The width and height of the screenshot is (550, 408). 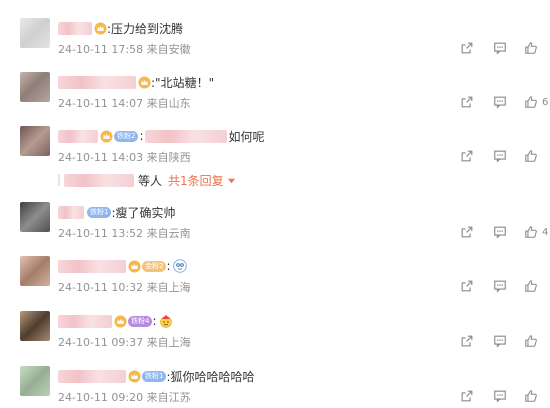 What do you see at coordinates (126, 136) in the screenshot?
I see `fan-badge: 铁粉2` at bounding box center [126, 136].